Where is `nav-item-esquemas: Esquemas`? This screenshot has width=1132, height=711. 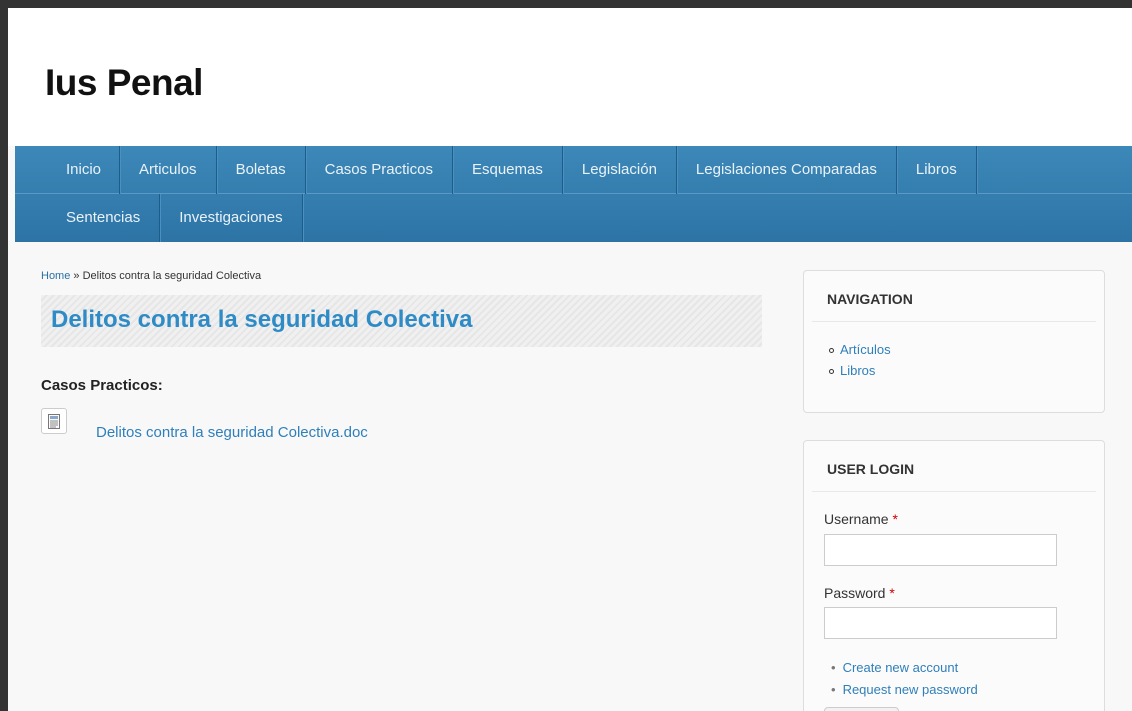
nav-item-esquemas: Esquemas is located at coordinates (508, 170).